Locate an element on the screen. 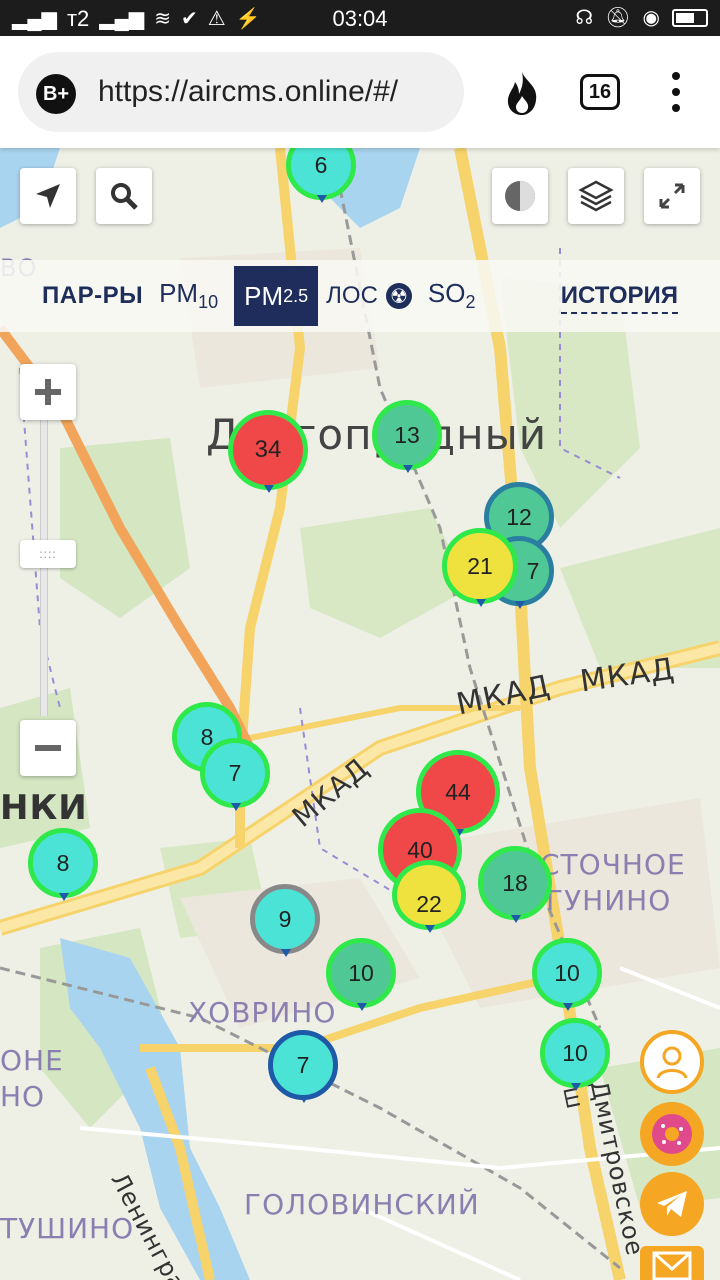 This screenshot has height=1280, width=720. zoom-in-button is located at coordinates (48, 392).